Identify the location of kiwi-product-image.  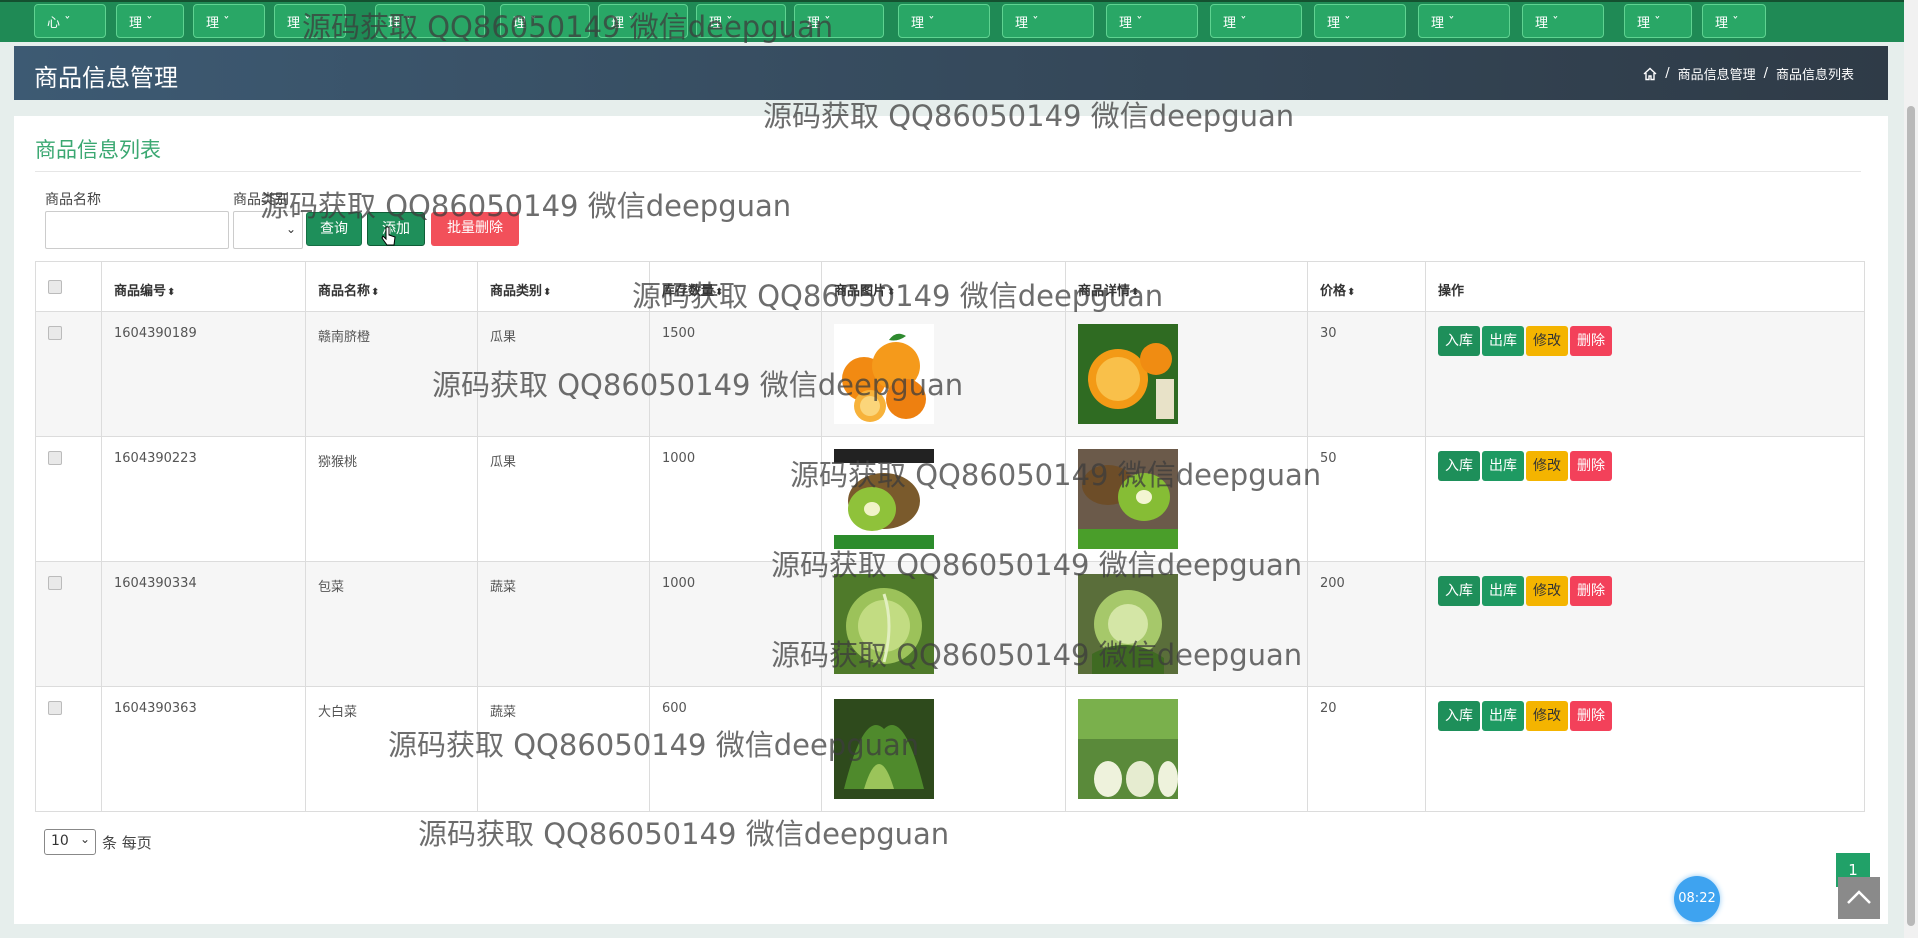
(884, 499).